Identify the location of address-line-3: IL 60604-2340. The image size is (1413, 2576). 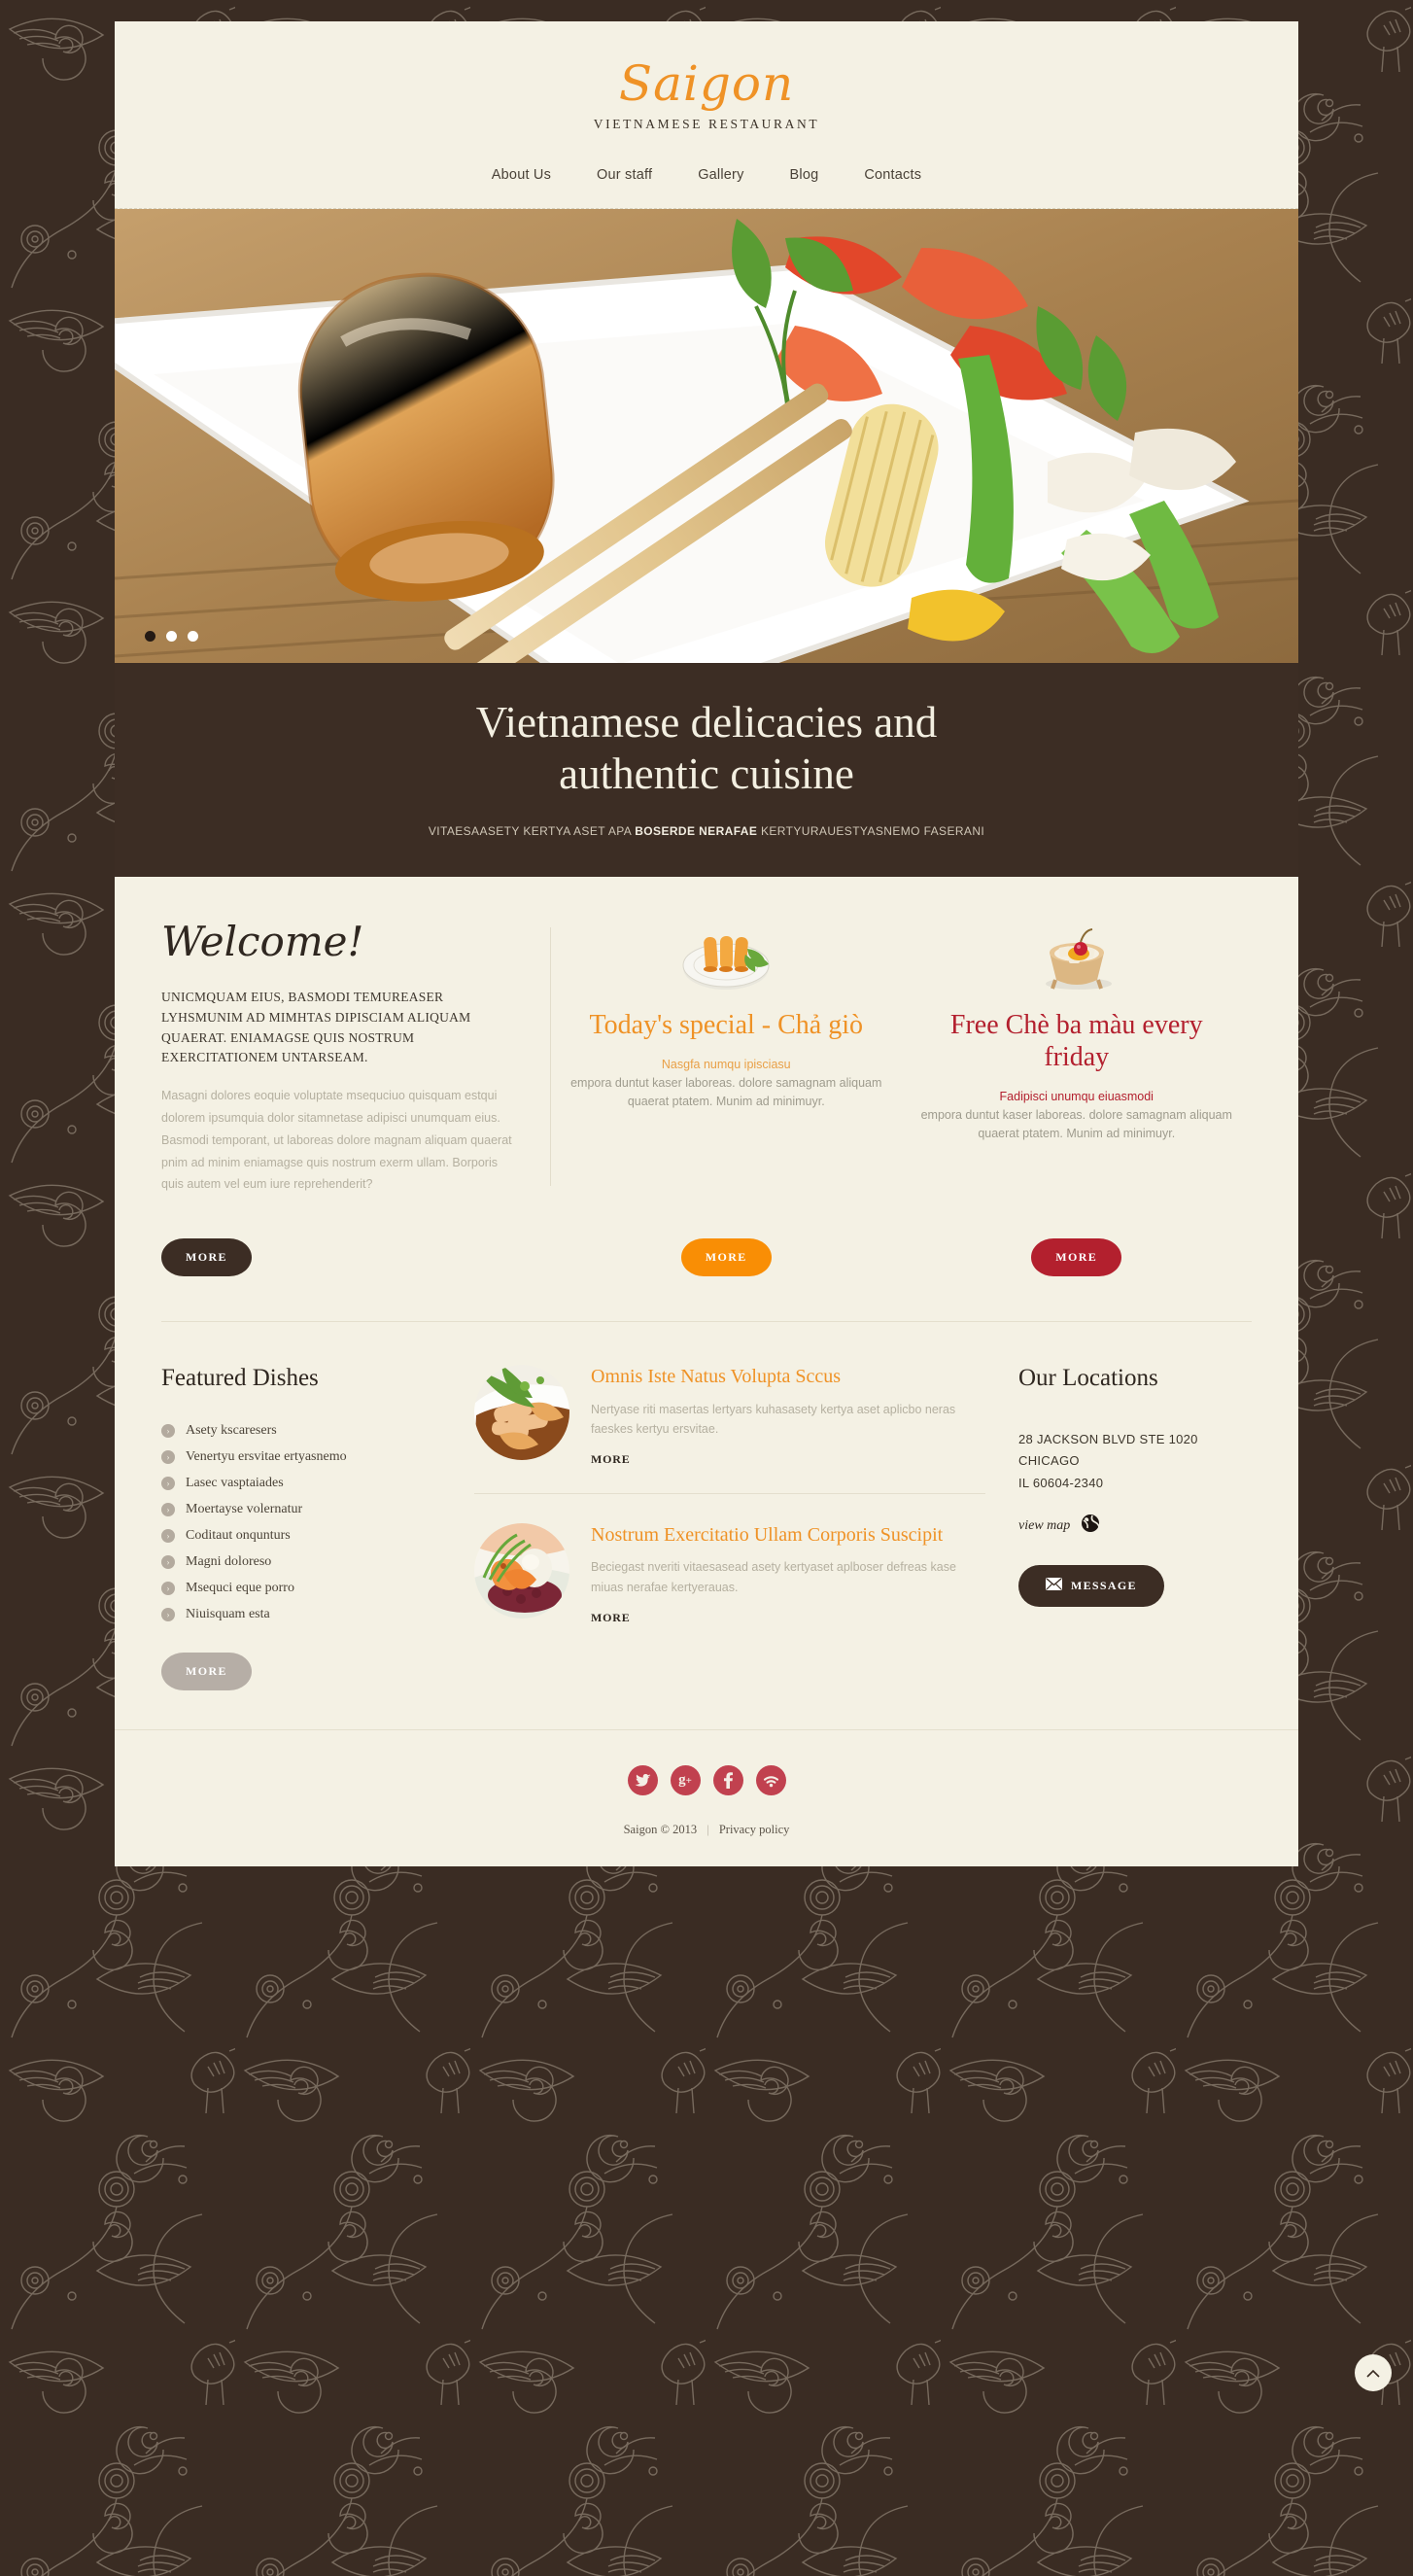
(1061, 1483).